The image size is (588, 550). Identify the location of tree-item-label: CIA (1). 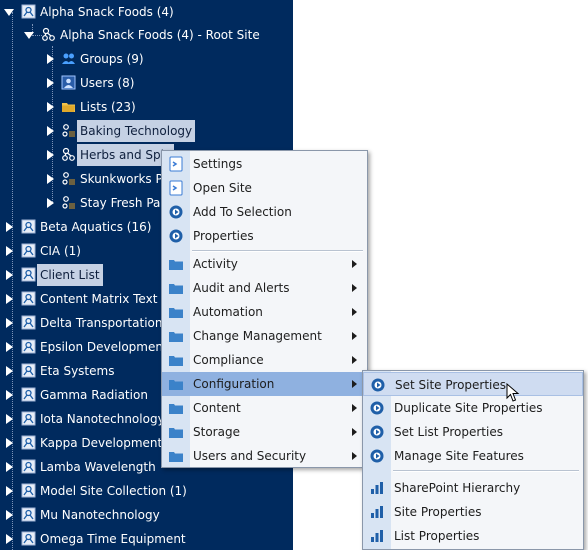
(60, 251).